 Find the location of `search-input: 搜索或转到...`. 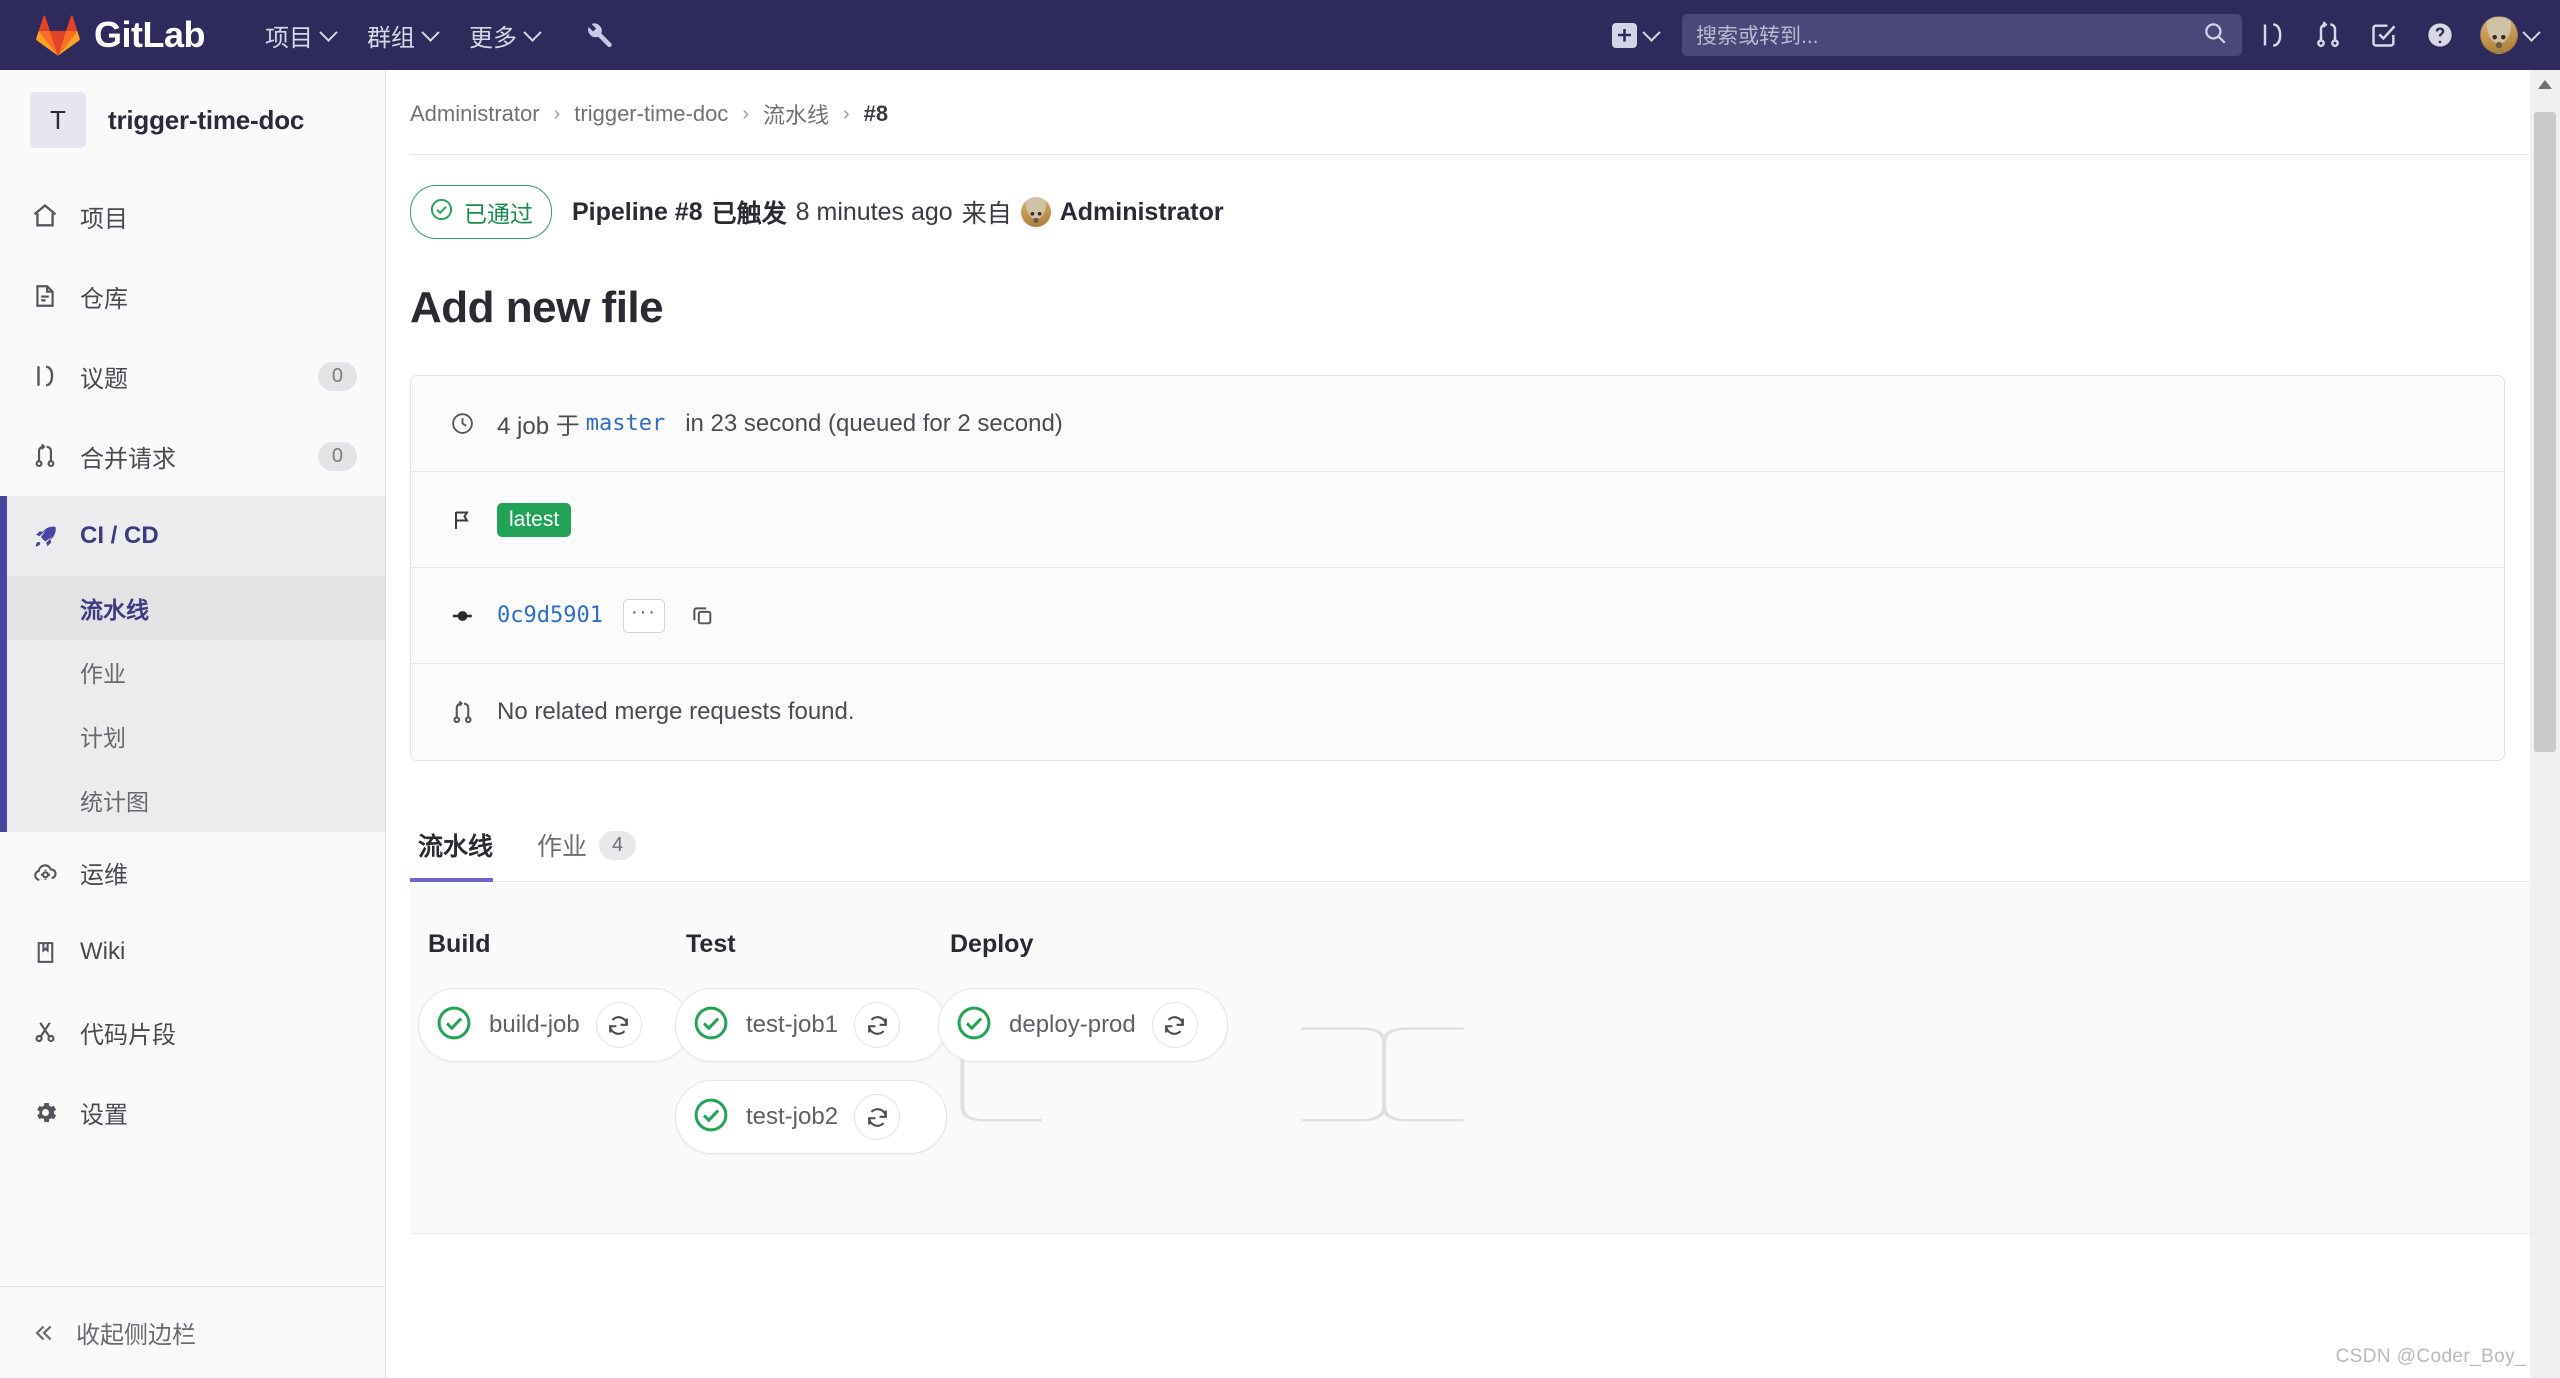

search-input: 搜索或转到... is located at coordinates (1962, 35).